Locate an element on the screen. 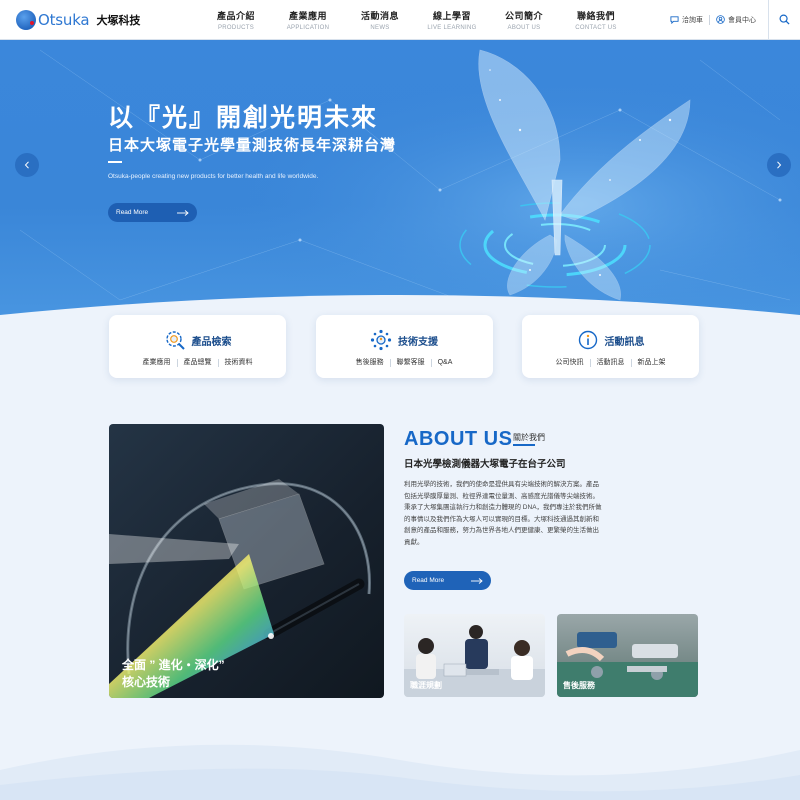 The image size is (800, 800). caption-line: 全面 ” 進化・深化” is located at coordinates (173, 665).